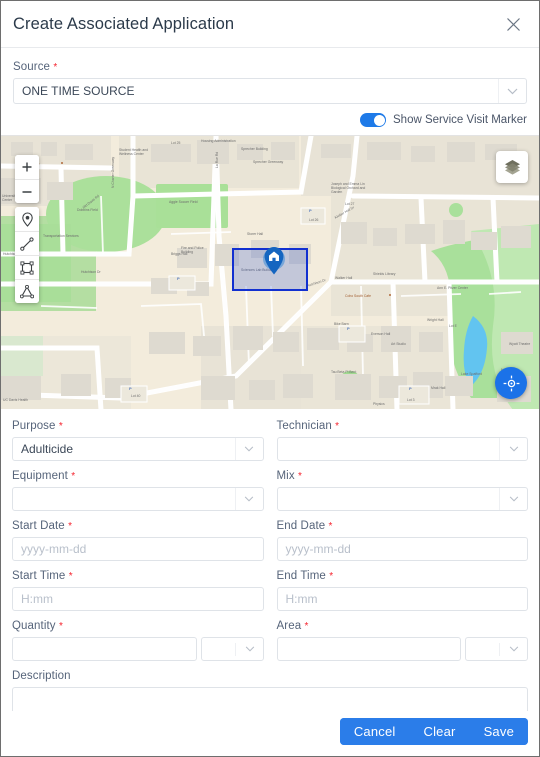 The height and width of the screenshot is (757, 540). What do you see at coordinates (308, 426) in the screenshot?
I see `technician-label: Technician *` at bounding box center [308, 426].